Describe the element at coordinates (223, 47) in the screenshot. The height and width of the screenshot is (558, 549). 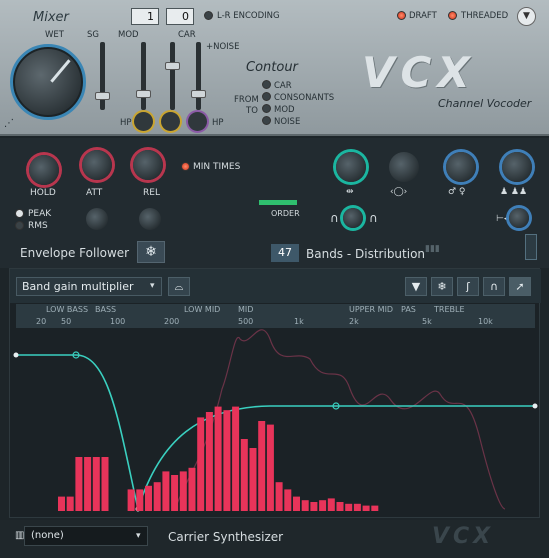
I see `noise-label: +NOISE` at that location.